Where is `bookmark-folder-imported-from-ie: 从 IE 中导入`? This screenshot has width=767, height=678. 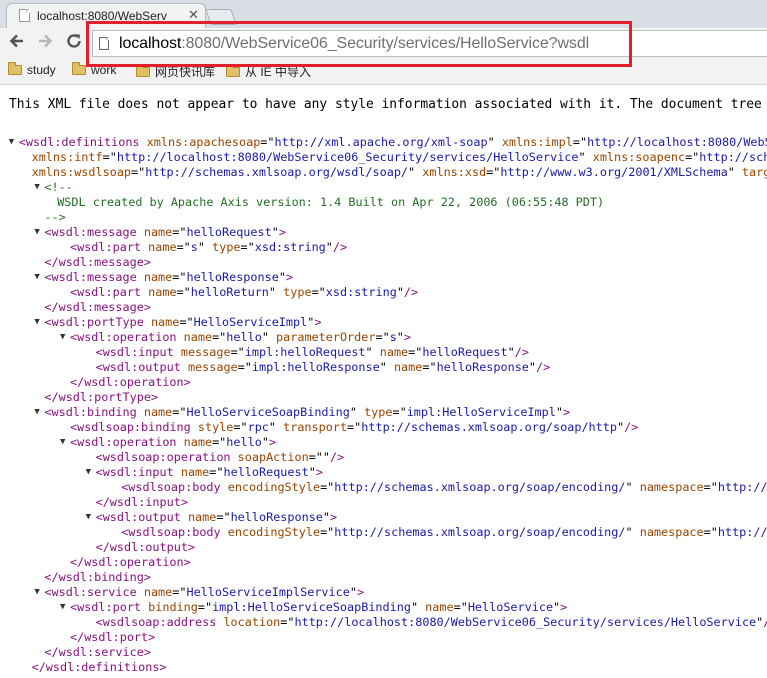
bookmark-folder-imported-from-ie: 从 IE 中导入 is located at coordinates (268, 71).